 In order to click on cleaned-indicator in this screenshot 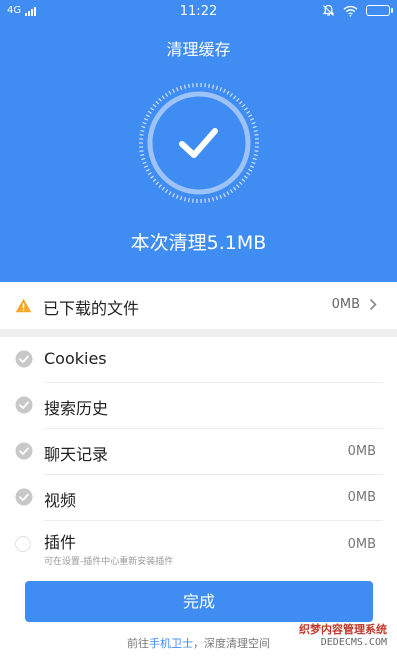, I will do `click(199, 143)`.